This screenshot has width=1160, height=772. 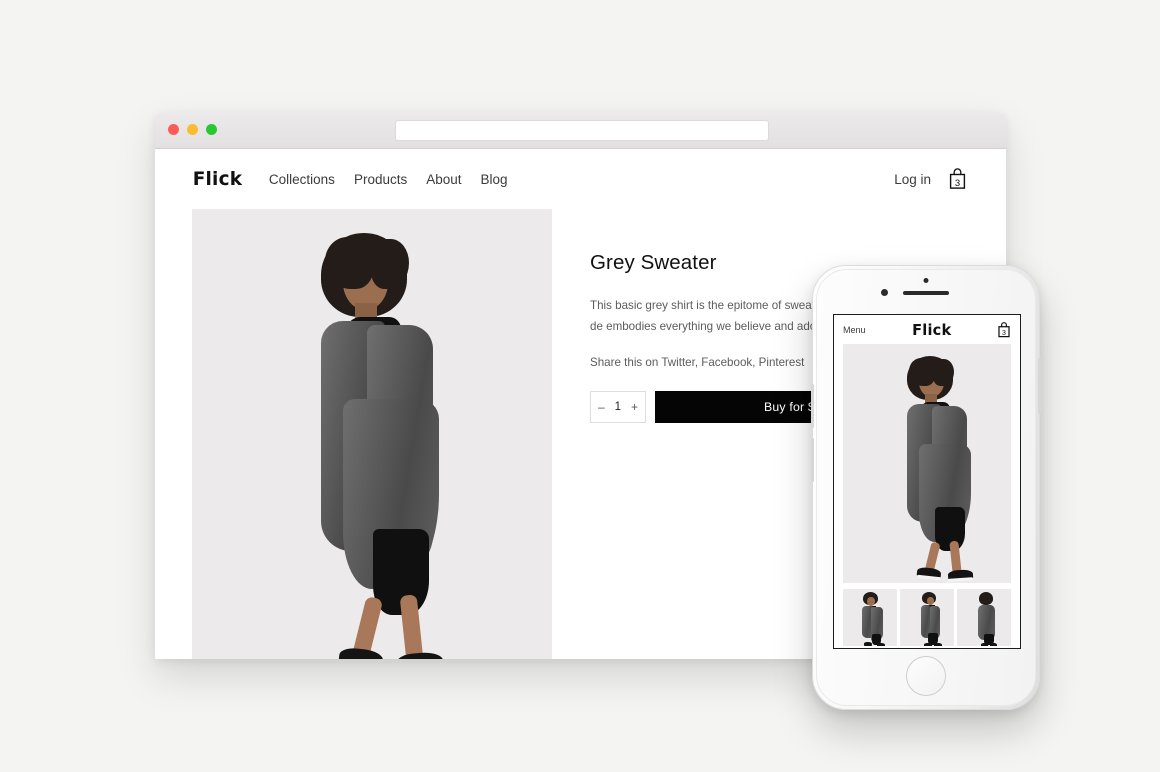 I want to click on home-button, so click(x=926, y=676).